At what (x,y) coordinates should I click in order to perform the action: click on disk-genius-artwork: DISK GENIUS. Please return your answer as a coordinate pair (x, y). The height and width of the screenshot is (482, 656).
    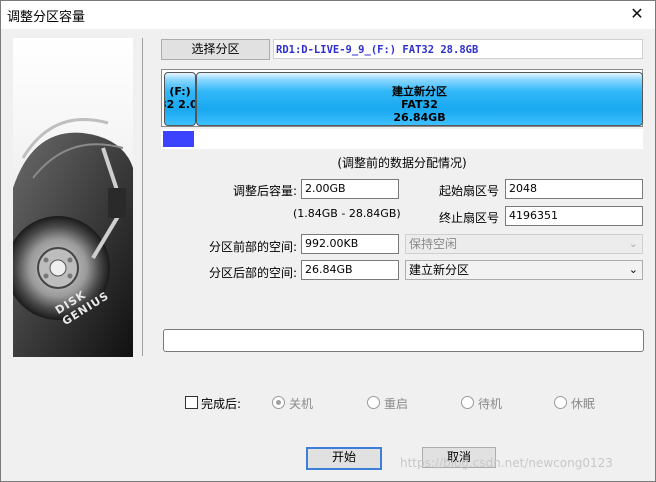
    Looking at the image, I should click on (73, 197).